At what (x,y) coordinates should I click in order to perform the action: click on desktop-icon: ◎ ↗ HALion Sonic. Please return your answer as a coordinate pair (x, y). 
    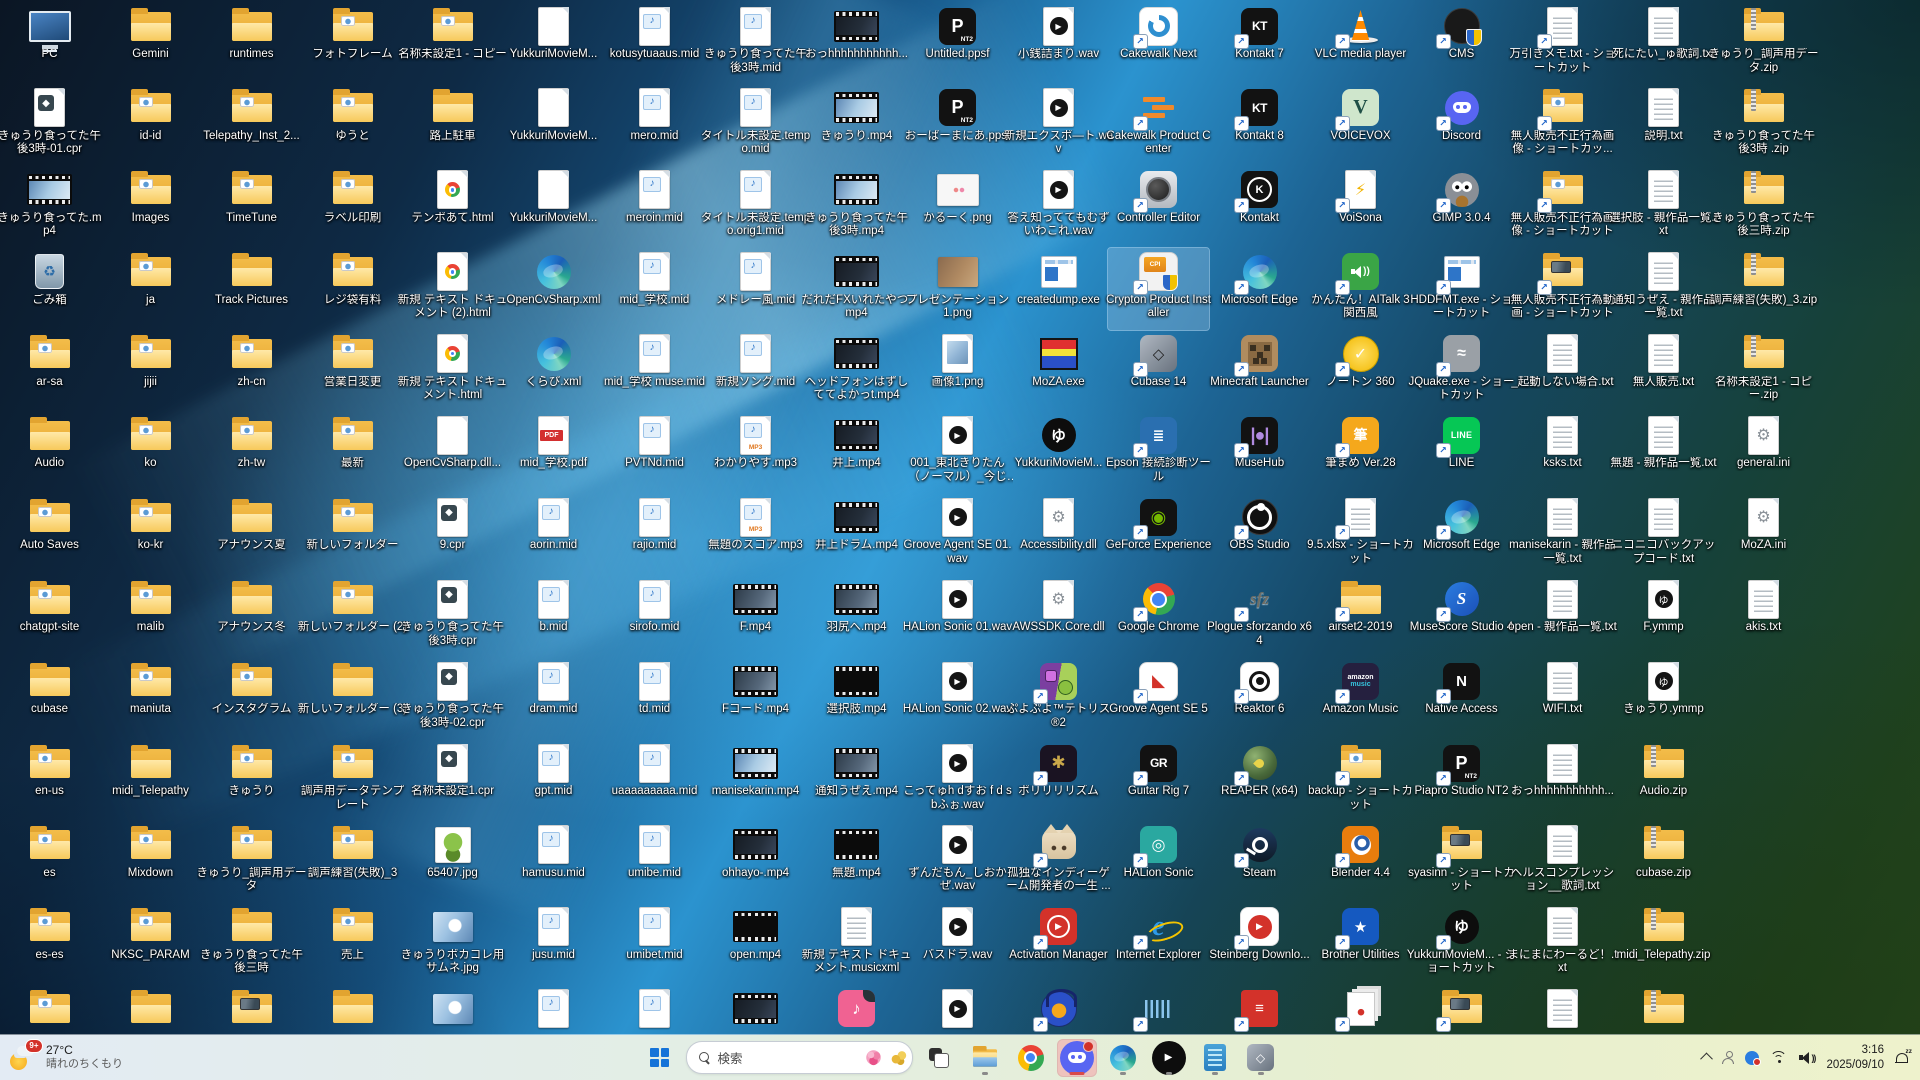
    Looking at the image, I should click on (1158, 862).